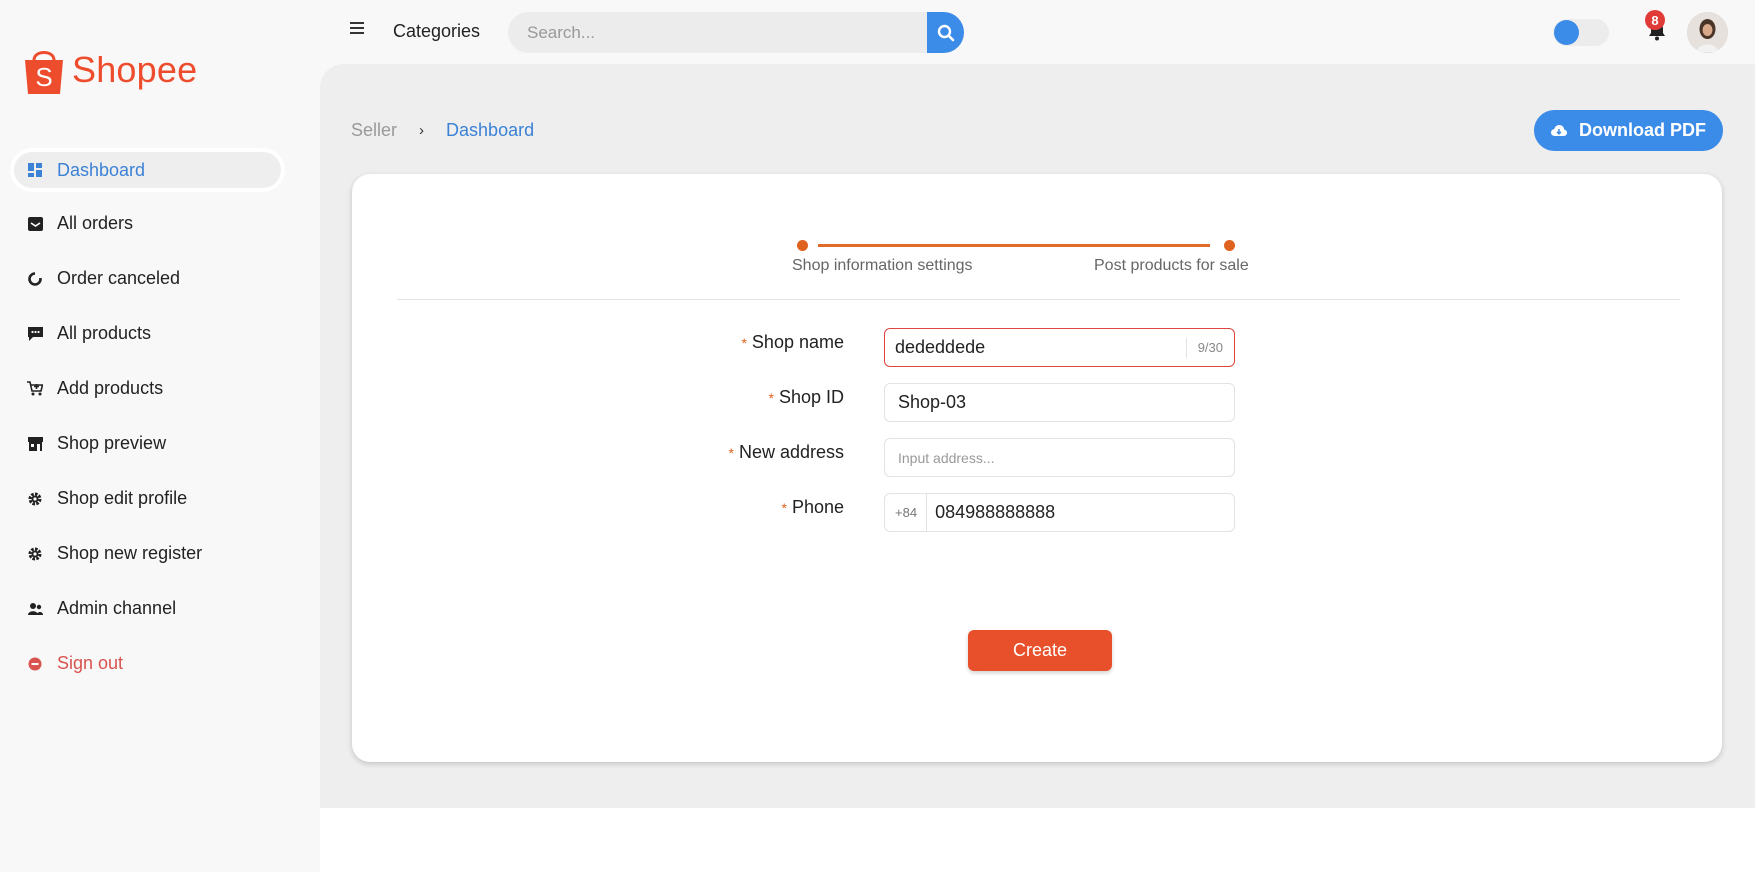  Describe the element at coordinates (147, 170) in the screenshot. I see `sidebar-item-dashboard: Dashboard` at that location.